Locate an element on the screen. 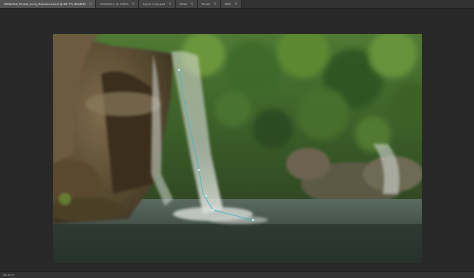 This screenshot has height=278, width=474. document-tab-4: Brush × is located at coordinates (209, 4).